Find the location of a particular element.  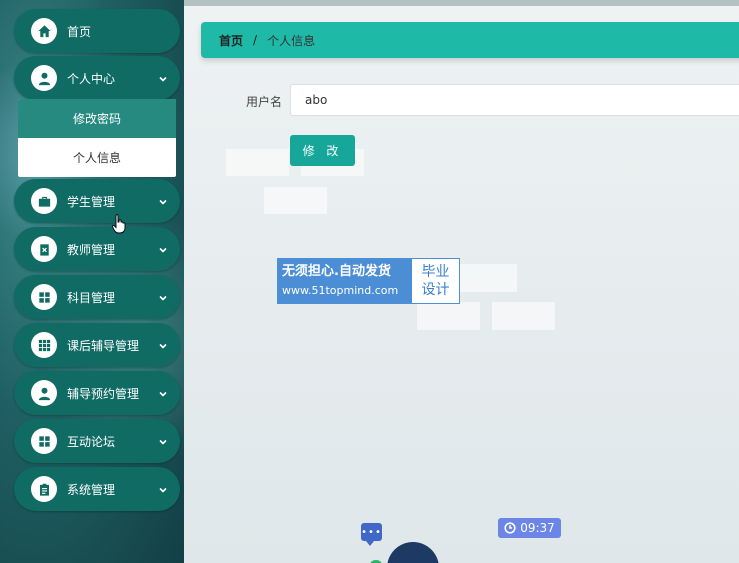

breadcrumb-current: 个人信息 is located at coordinates (291, 40).